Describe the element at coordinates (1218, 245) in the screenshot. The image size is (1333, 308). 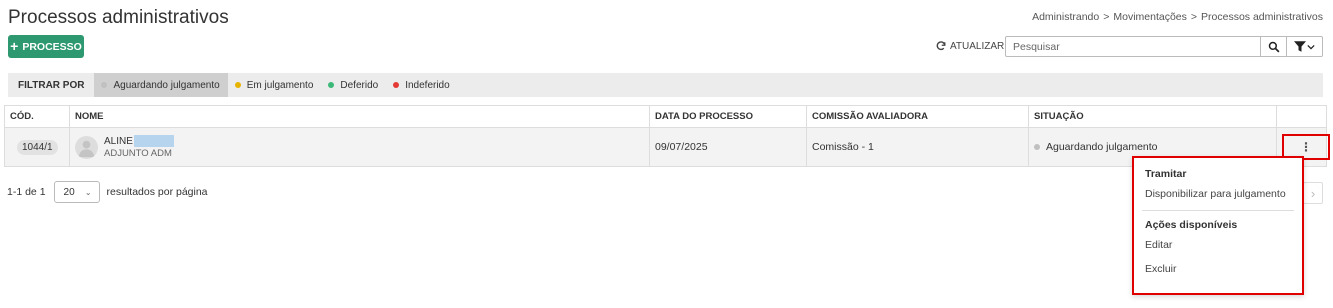
I see `menu-item-editar: Editar` at that location.